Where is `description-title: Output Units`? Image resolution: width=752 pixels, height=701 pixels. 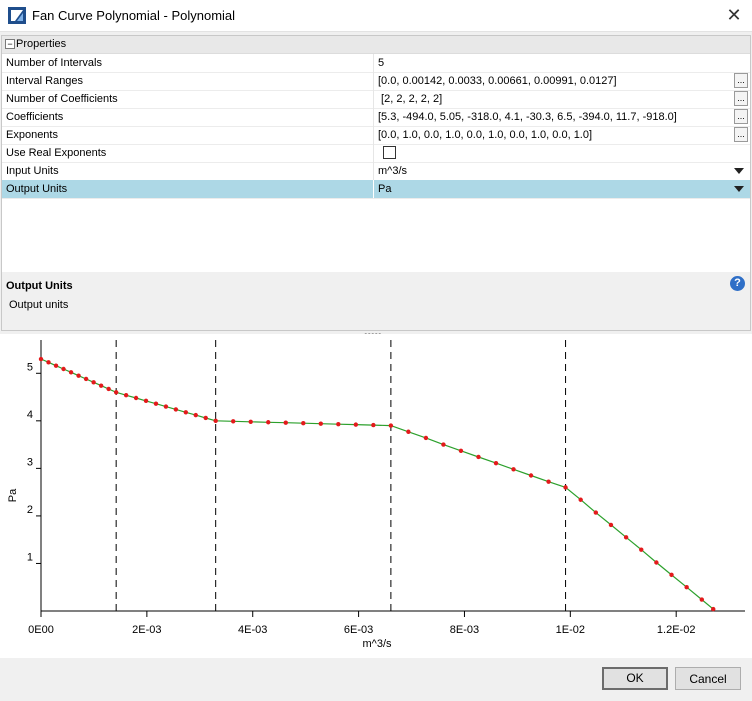
description-title: Output Units is located at coordinates (39, 286).